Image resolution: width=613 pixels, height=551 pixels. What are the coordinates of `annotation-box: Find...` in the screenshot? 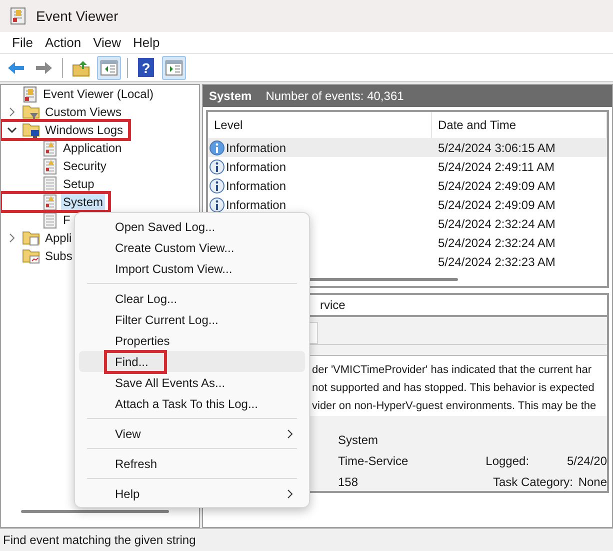 It's located at (135, 361).